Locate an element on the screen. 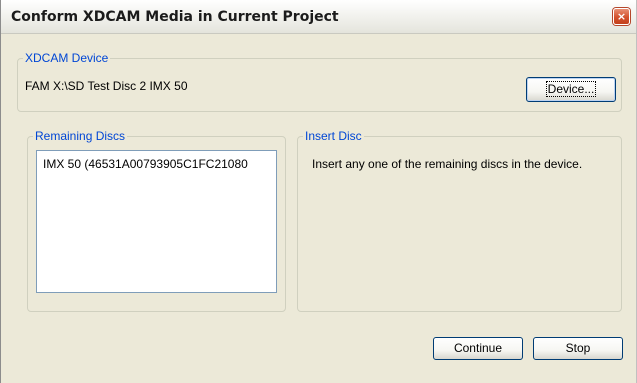 The height and width of the screenshot is (383, 637). title-bar: Conform XDCAM Media in Current Project × is located at coordinates (318, 17).